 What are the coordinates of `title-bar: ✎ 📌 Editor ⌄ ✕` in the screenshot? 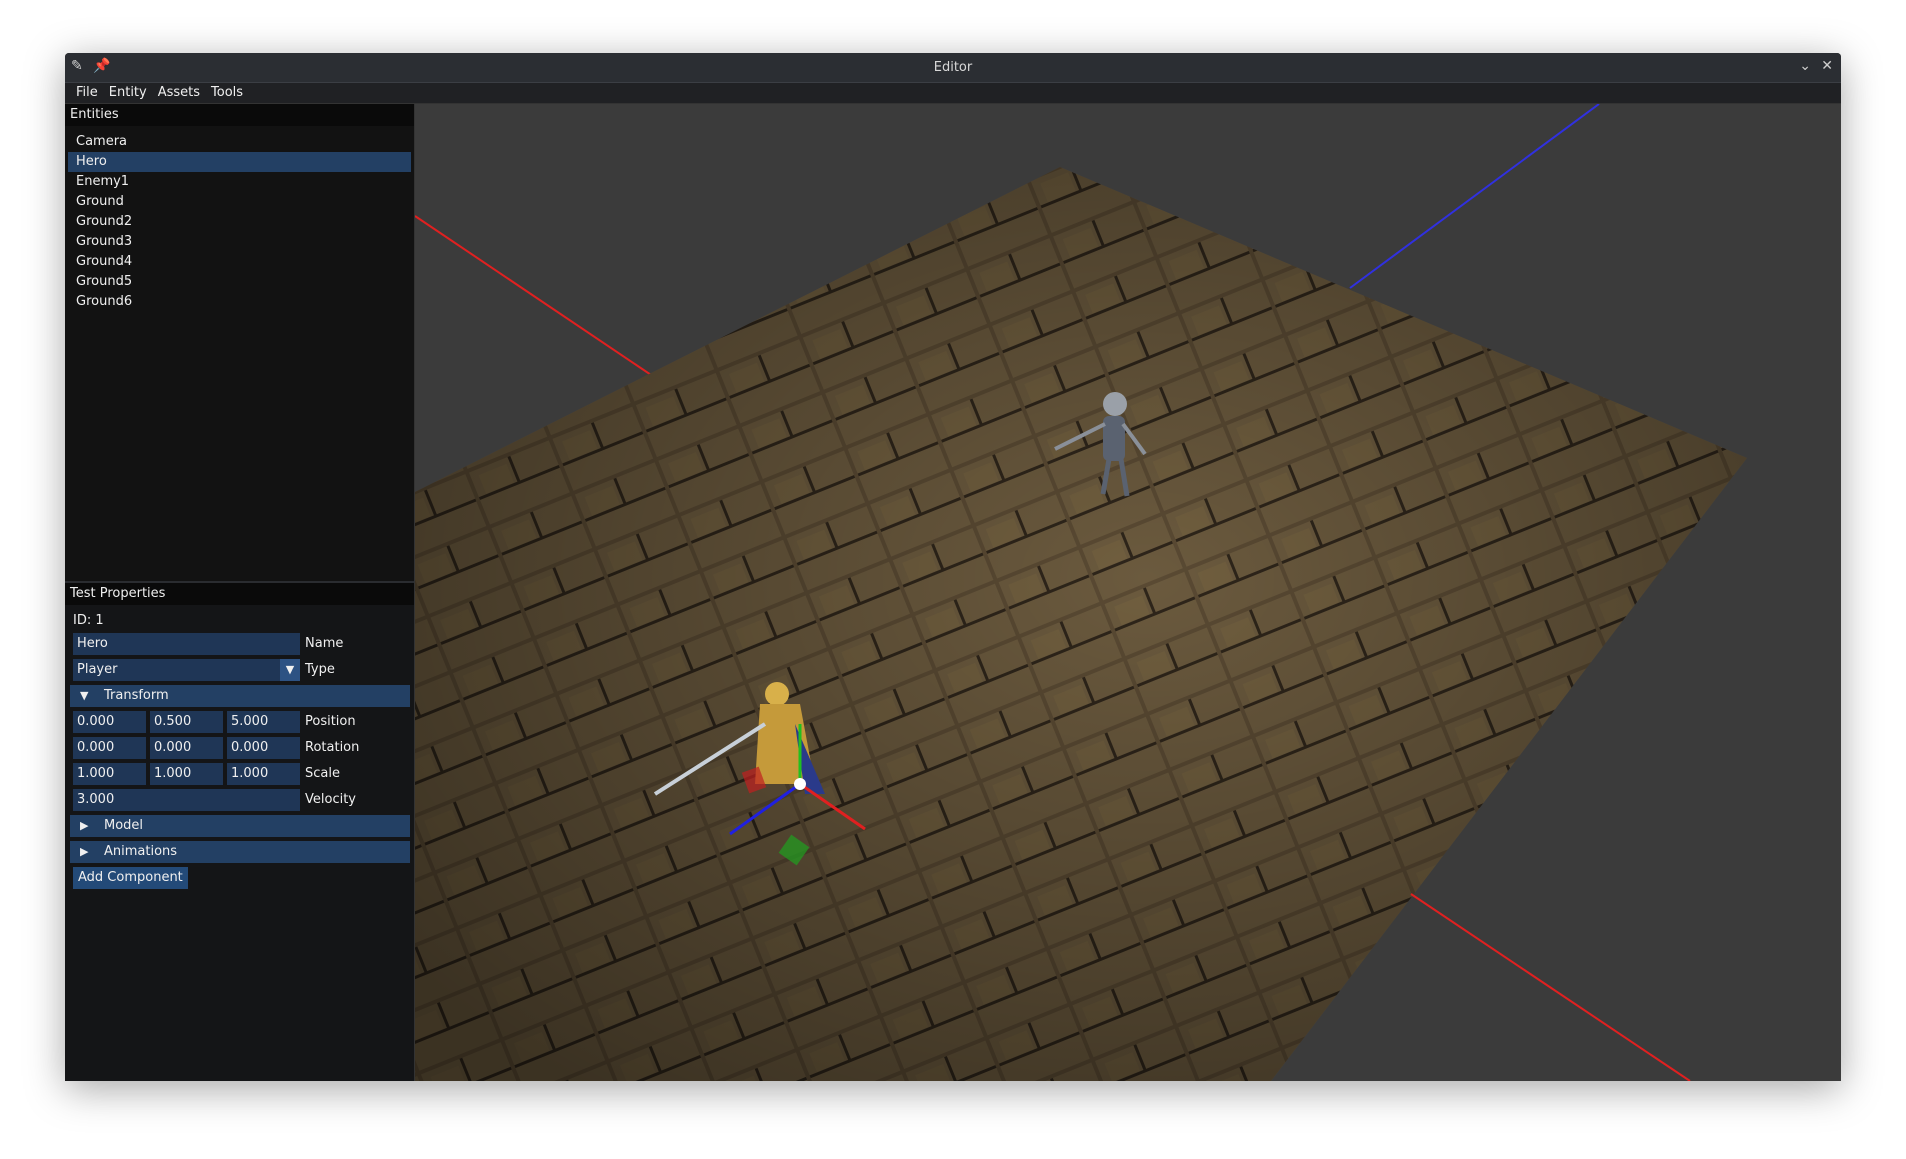 It's located at (953, 68).